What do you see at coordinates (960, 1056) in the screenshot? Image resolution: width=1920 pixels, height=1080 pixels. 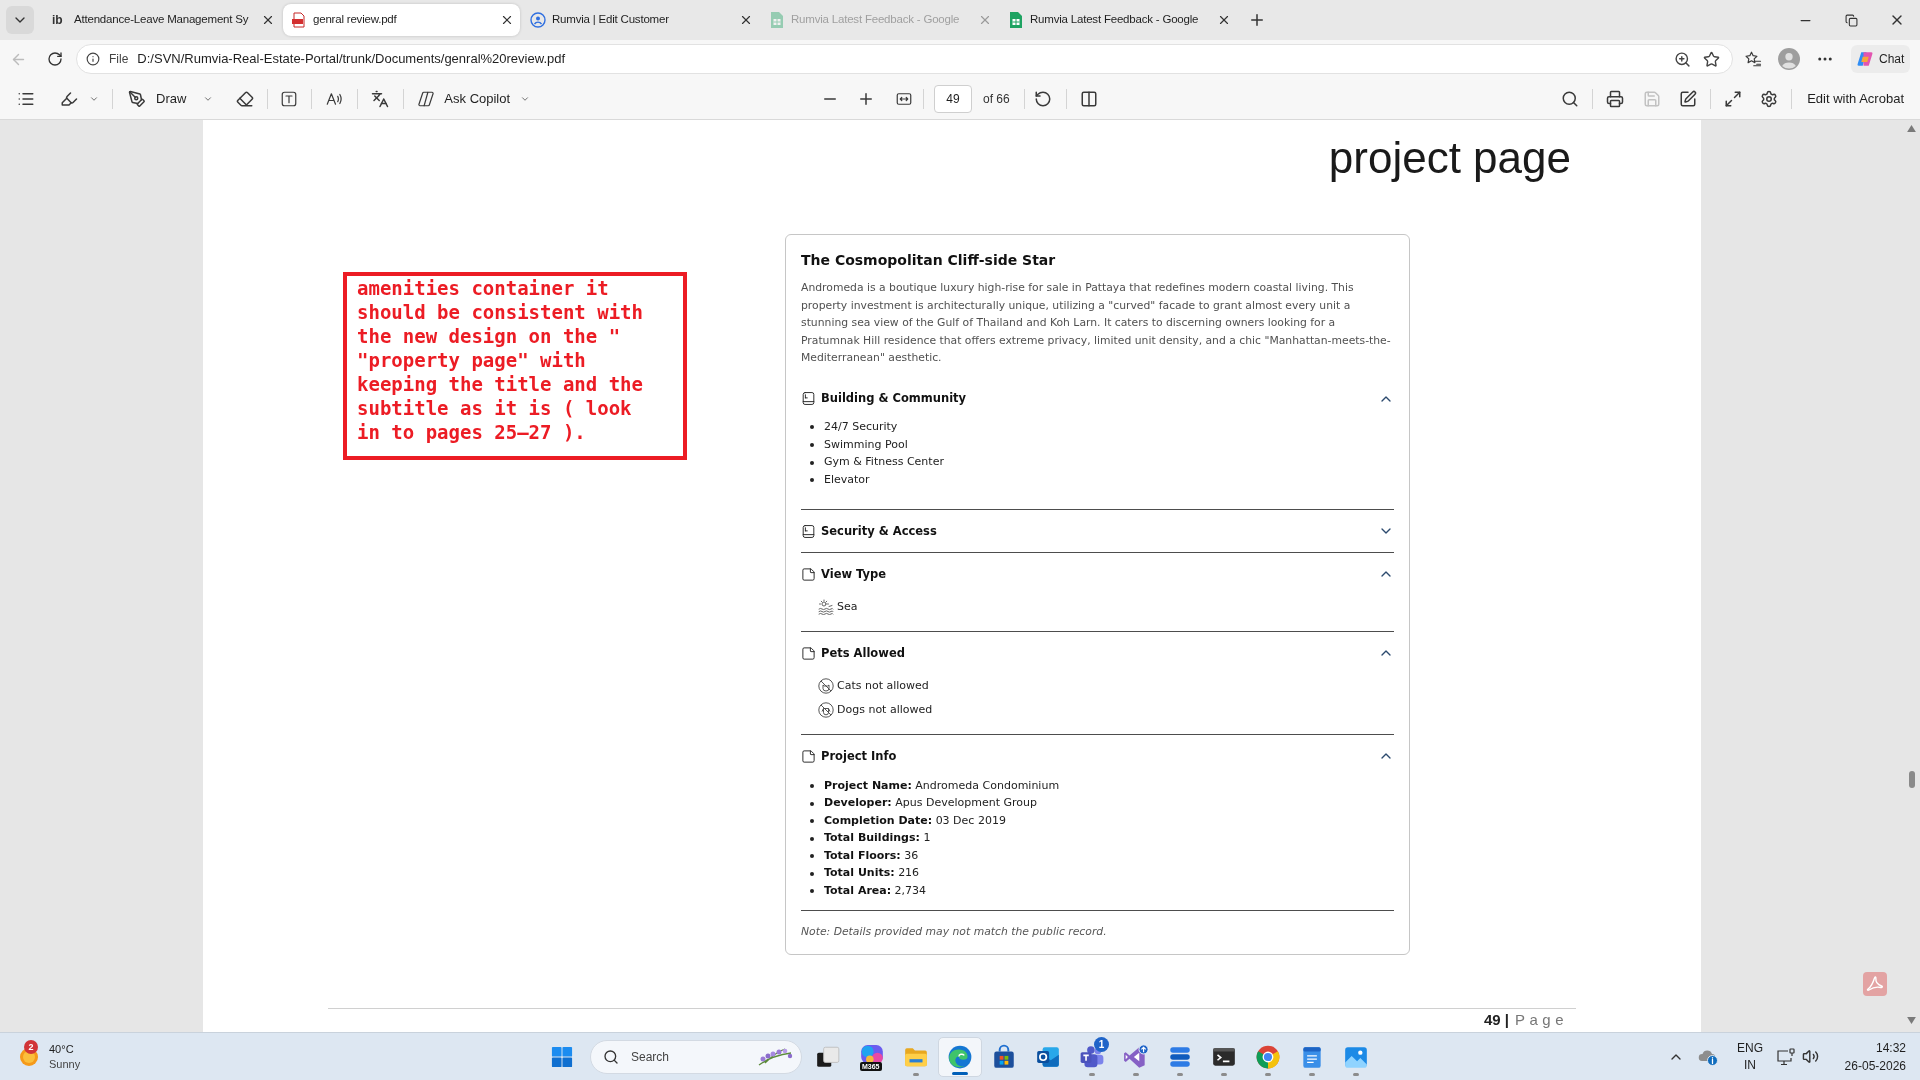 I see `wave-logo-icon` at bounding box center [960, 1056].